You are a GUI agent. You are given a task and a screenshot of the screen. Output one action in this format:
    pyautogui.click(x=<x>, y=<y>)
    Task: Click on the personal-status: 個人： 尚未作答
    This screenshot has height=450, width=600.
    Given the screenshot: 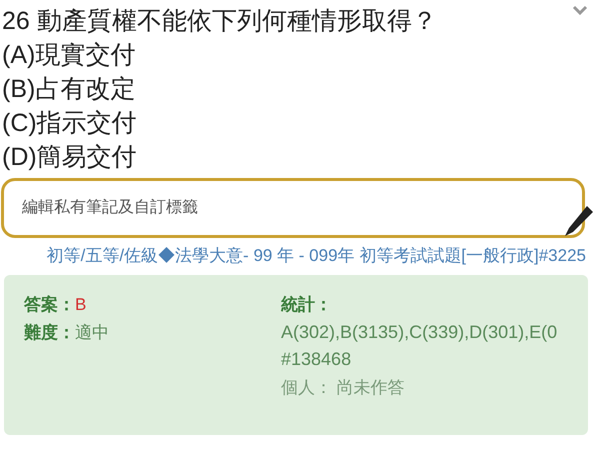 What is the action you would take?
    pyautogui.click(x=343, y=387)
    